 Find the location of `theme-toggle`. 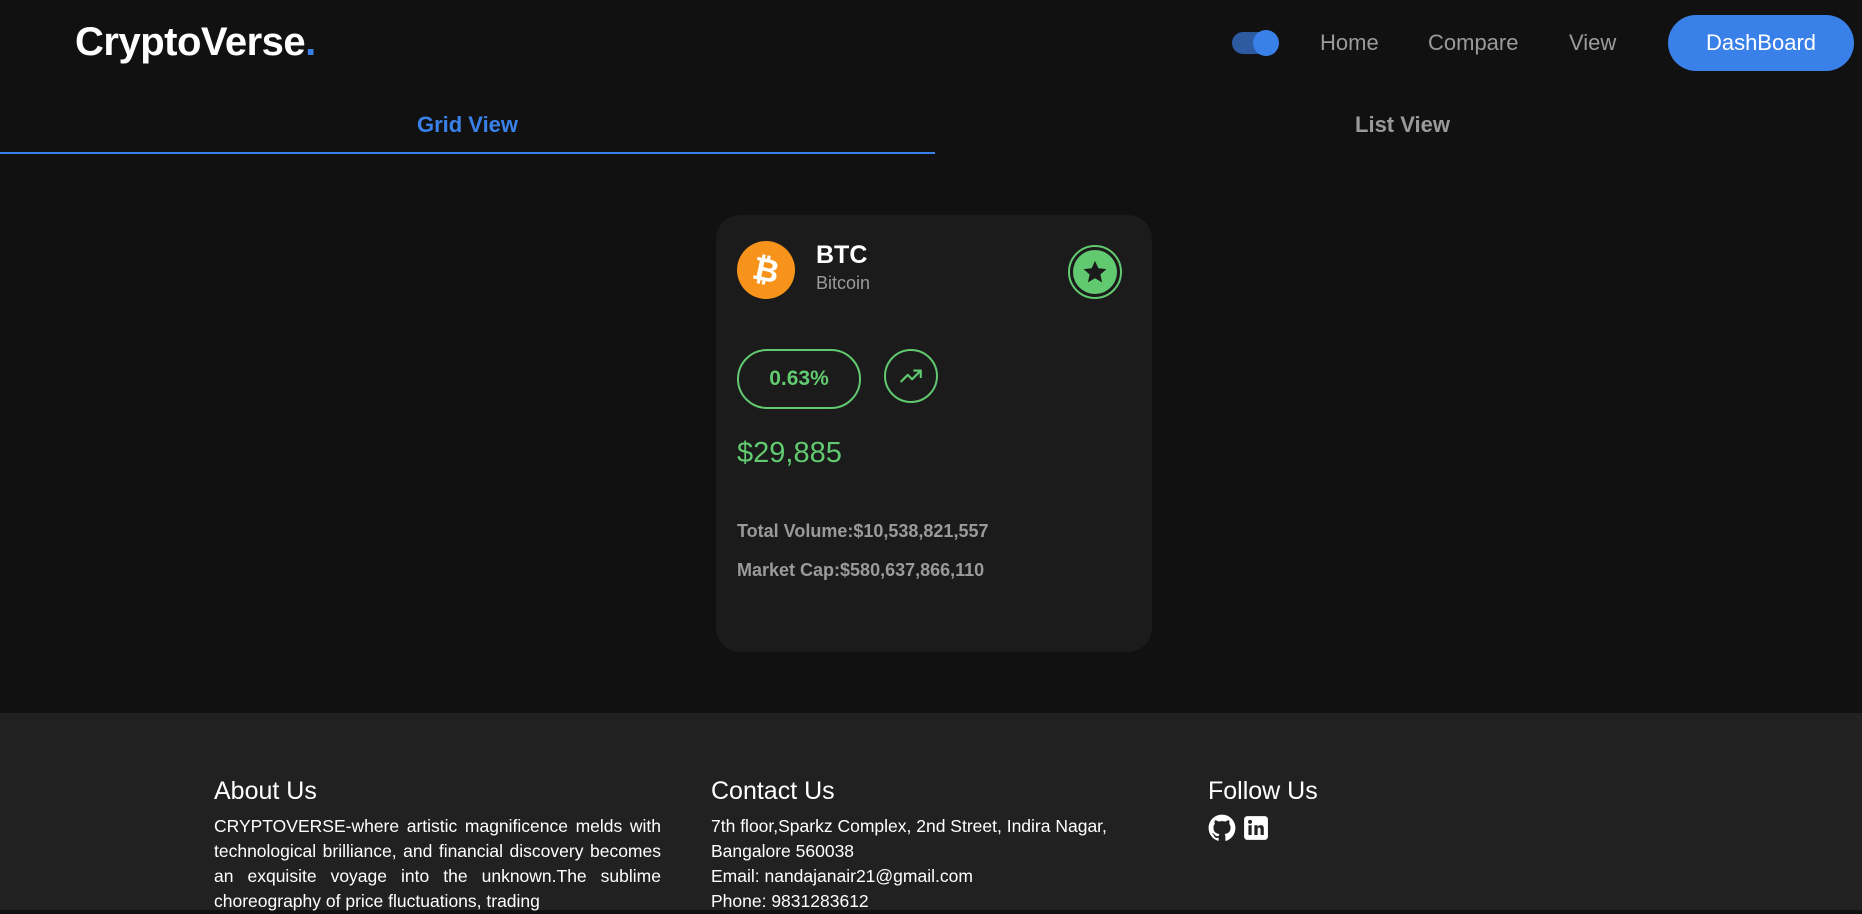

theme-toggle is located at coordinates (1255, 43).